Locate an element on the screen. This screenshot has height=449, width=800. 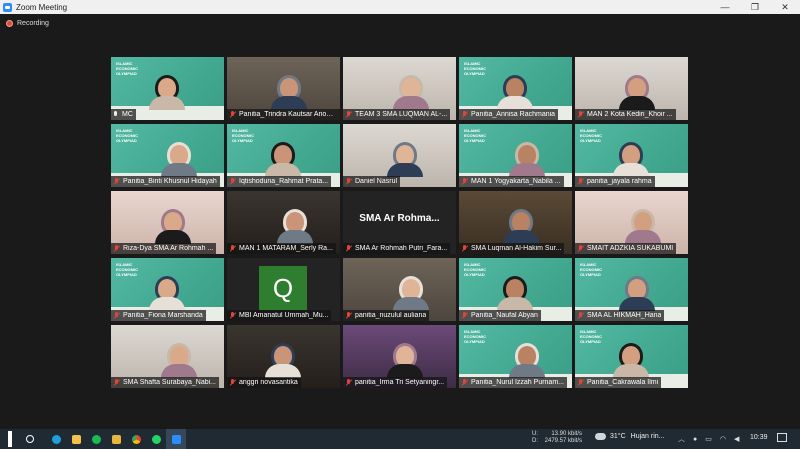
volume-icon: ◀ is located at coordinates (736, 439).